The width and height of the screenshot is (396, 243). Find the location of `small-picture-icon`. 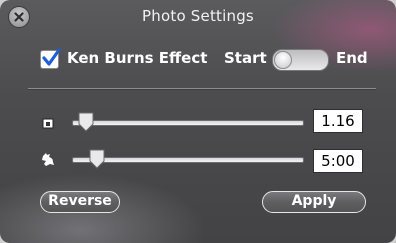

small-picture-icon is located at coordinates (48, 123).